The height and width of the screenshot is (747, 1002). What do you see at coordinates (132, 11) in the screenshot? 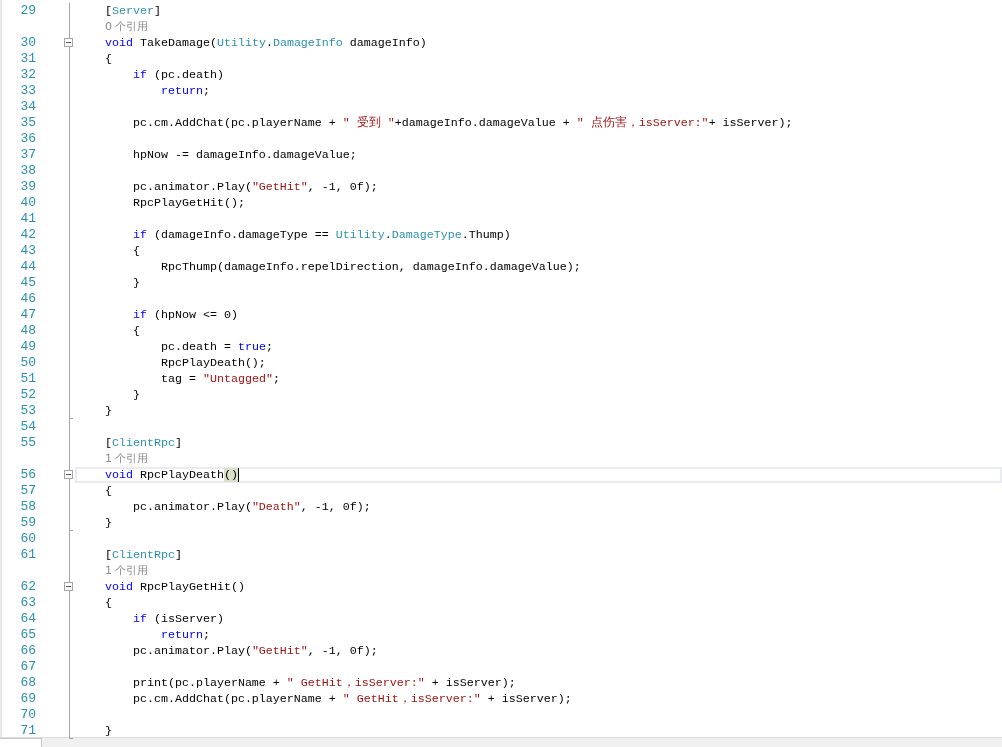
I see `code-line: [Server]` at bounding box center [132, 11].